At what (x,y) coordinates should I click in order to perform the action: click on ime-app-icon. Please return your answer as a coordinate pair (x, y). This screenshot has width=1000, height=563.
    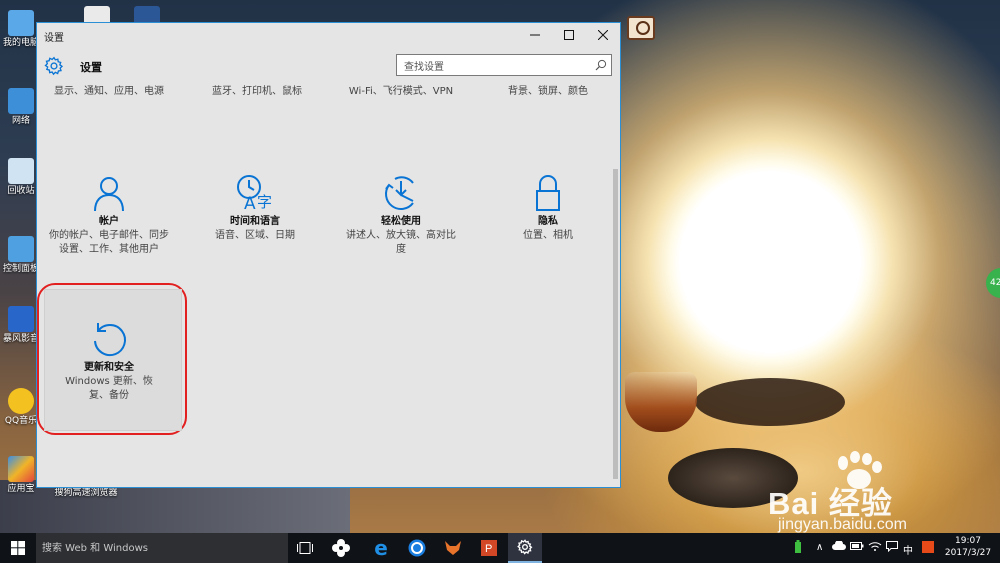
    Looking at the image, I should click on (928, 548).